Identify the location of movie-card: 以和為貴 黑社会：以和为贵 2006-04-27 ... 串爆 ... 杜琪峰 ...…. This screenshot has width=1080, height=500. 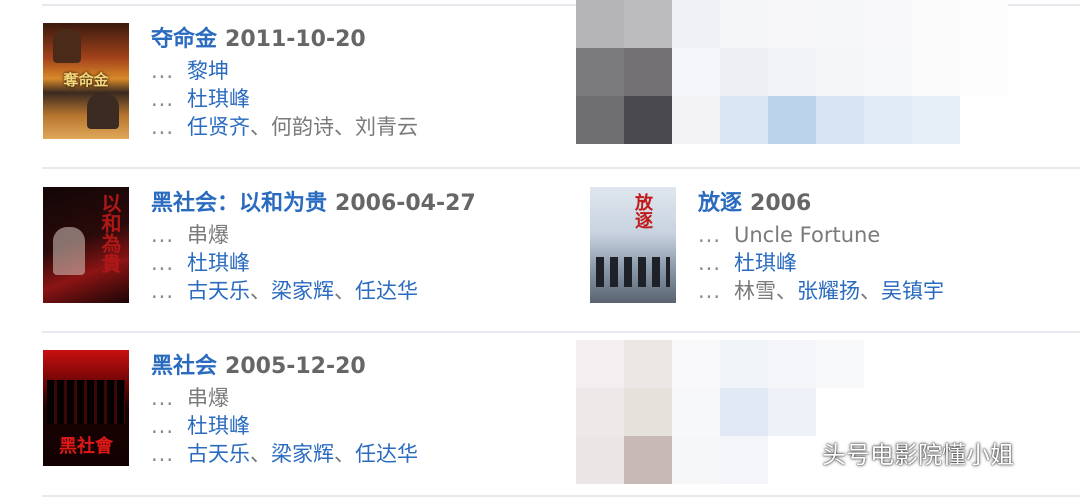
(303, 262).